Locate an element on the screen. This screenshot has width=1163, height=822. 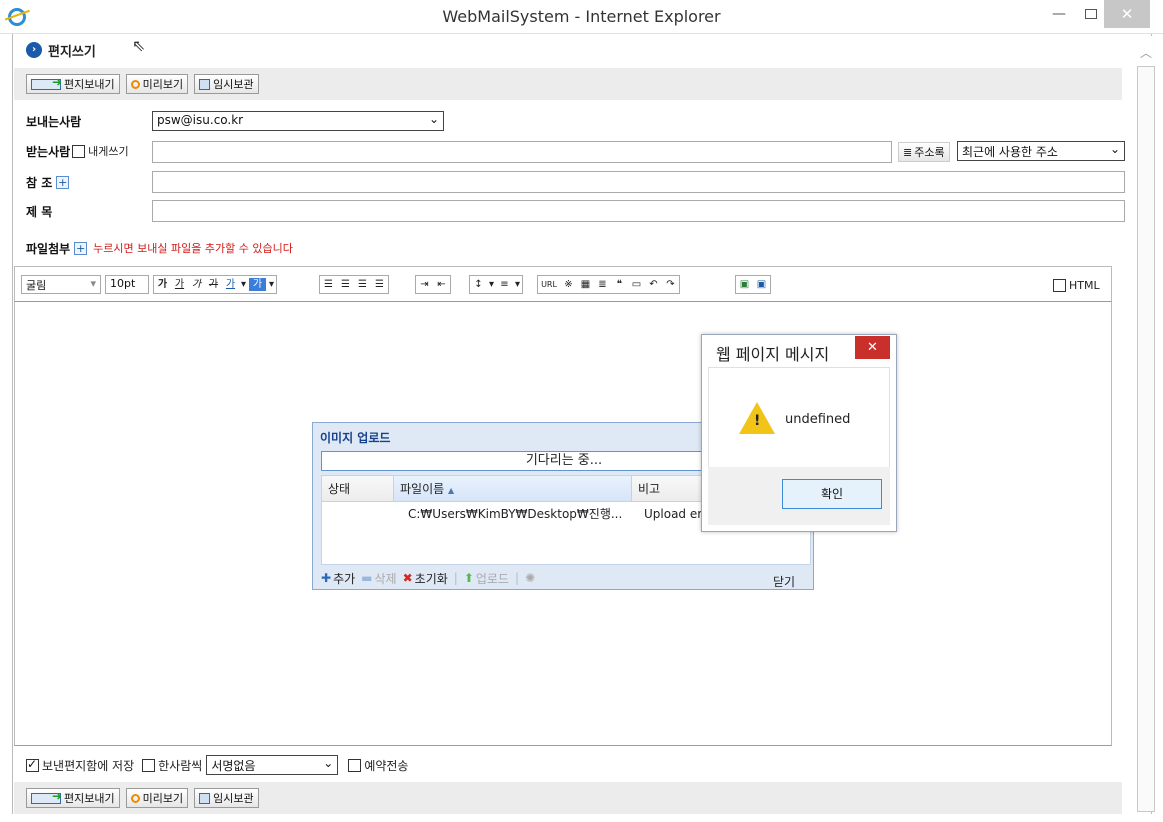
horizontal-line-icon: ≣ is located at coordinates (602, 284).